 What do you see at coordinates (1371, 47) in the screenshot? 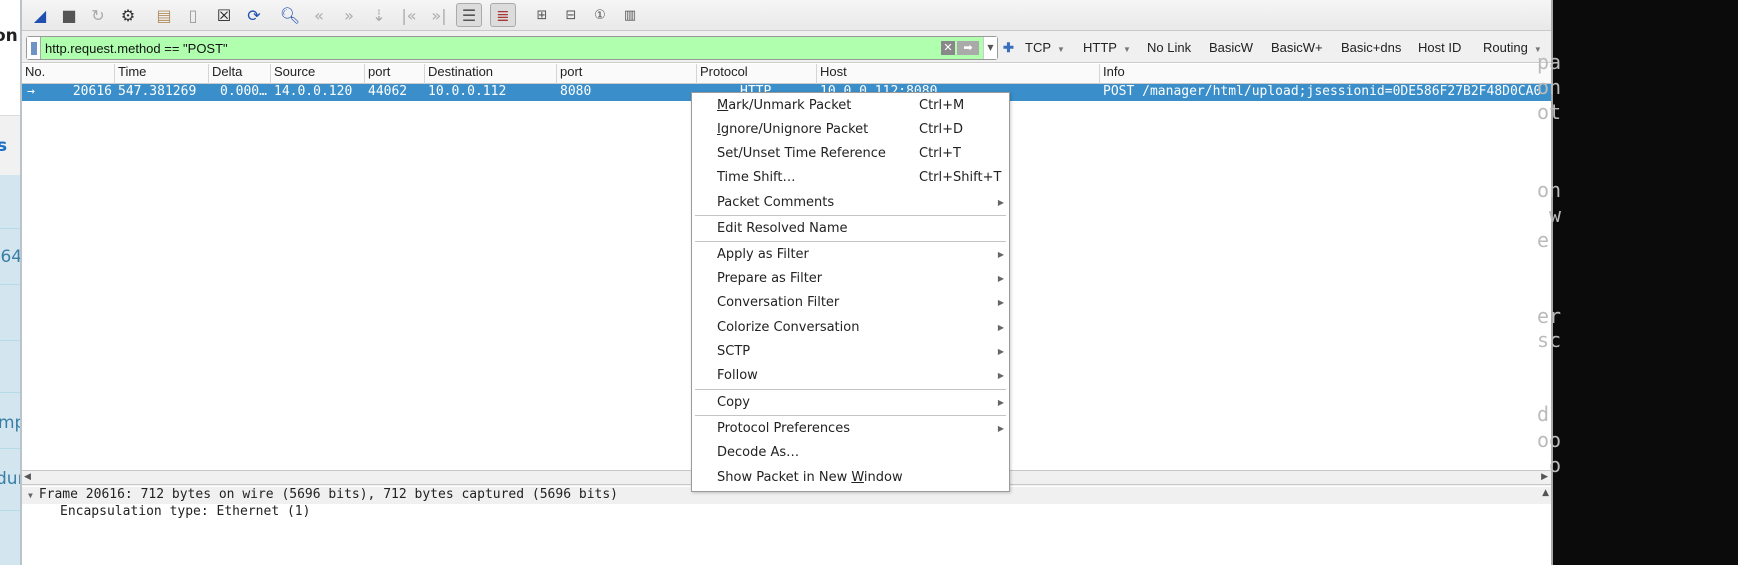
I see `filter-button-basic-dns: Basic+dns` at bounding box center [1371, 47].